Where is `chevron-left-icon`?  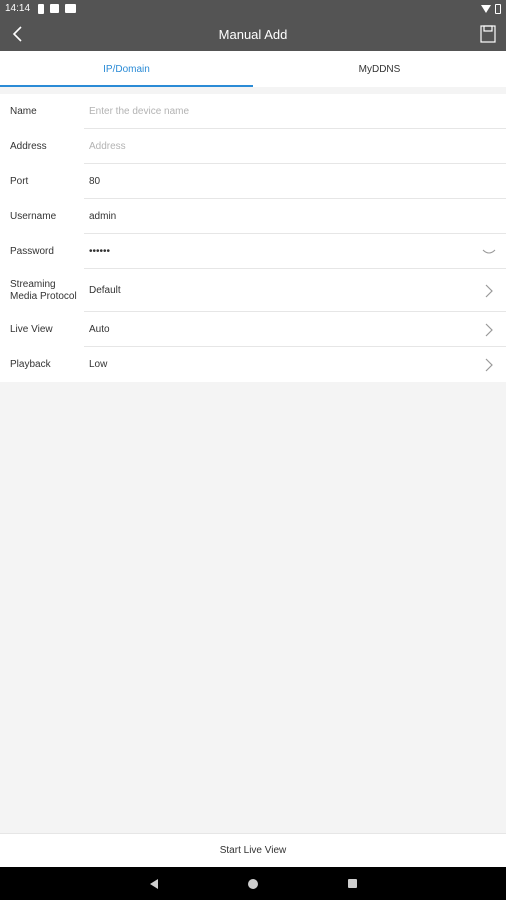 chevron-left-icon is located at coordinates (17, 34).